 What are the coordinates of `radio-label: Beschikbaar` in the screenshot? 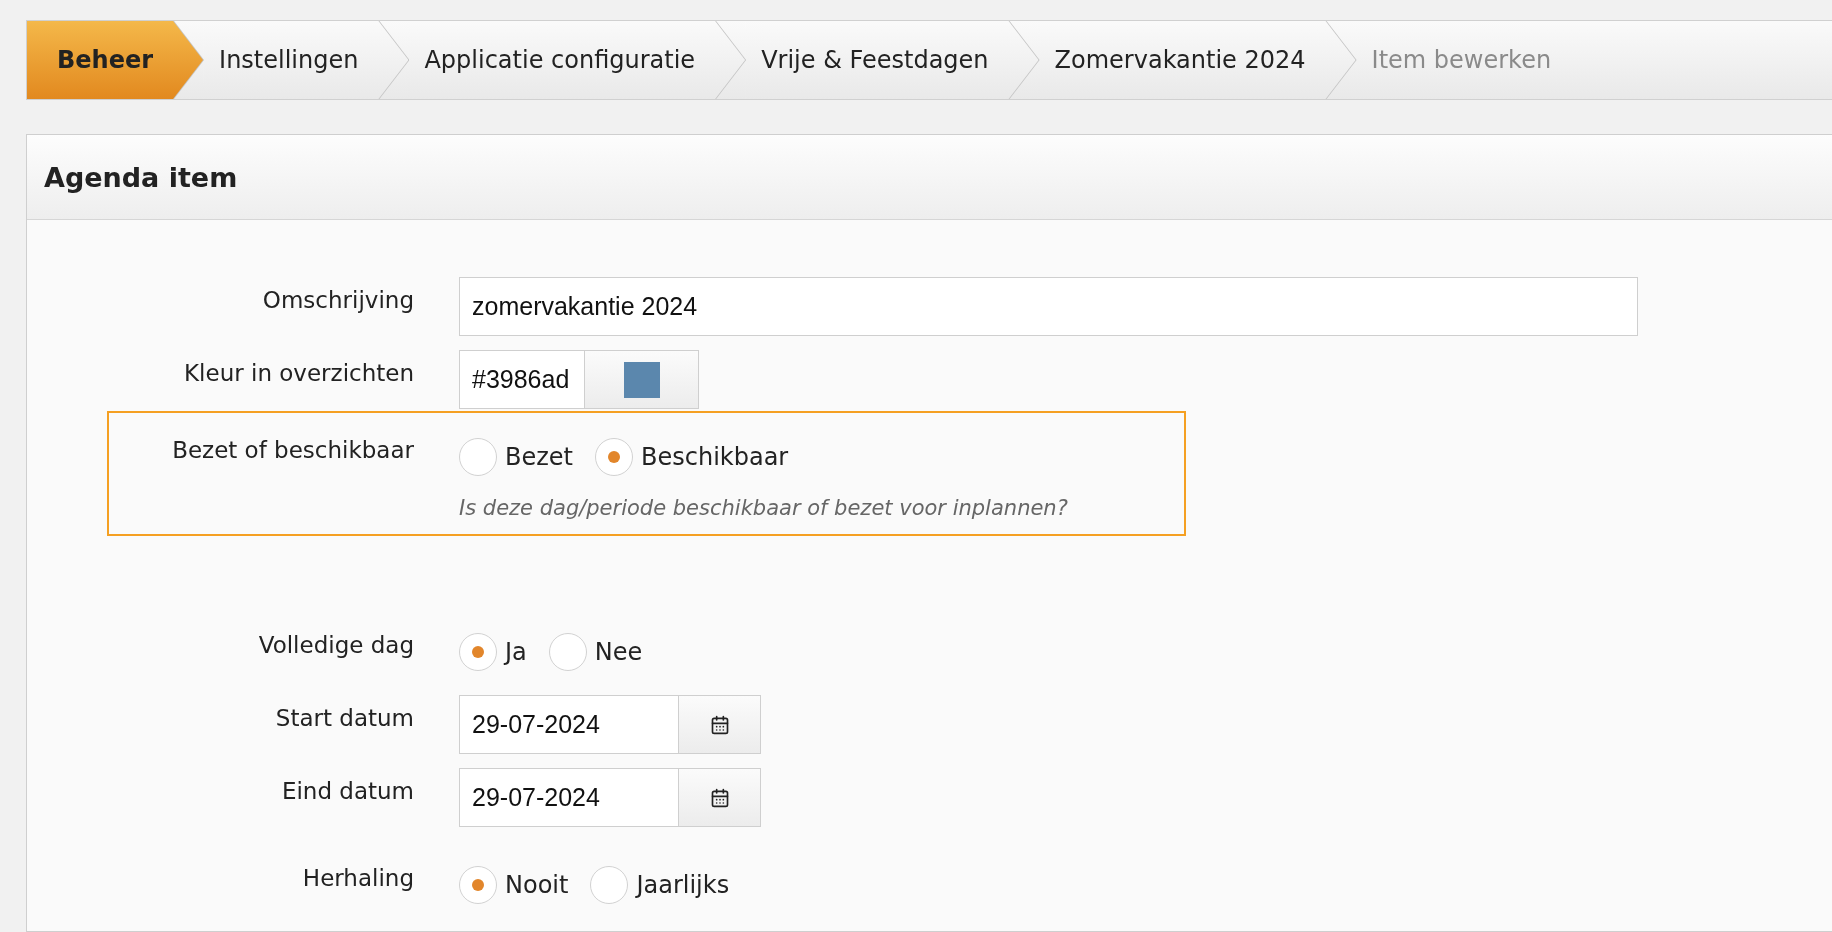 It's located at (715, 456).